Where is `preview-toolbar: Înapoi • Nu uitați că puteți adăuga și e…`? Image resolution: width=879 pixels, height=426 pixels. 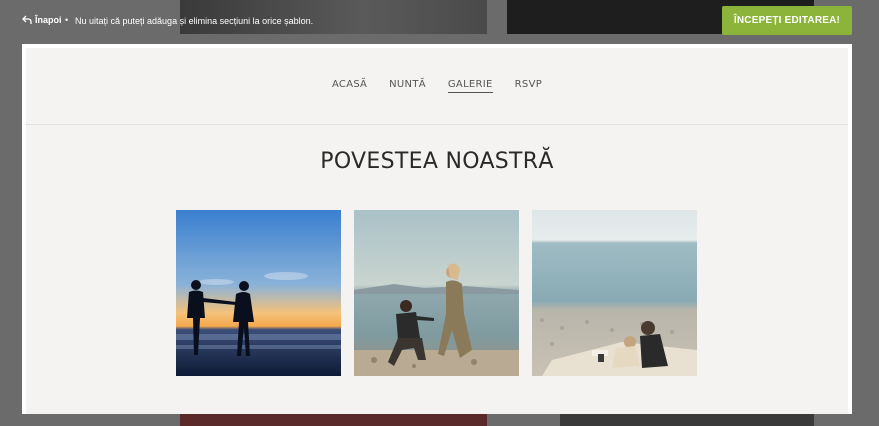 preview-toolbar: Înapoi • Nu uitați că puteți adăuga și e… is located at coordinates (439, 22).